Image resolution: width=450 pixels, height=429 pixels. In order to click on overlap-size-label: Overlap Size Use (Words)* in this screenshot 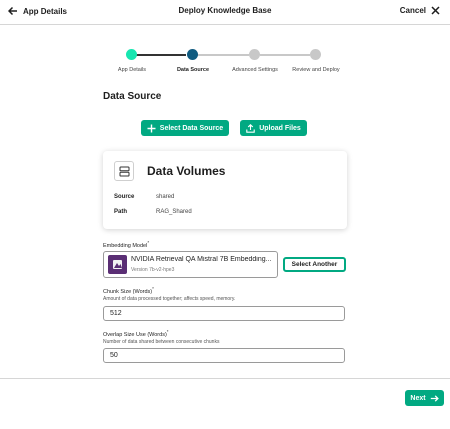, I will do `click(136, 333)`.